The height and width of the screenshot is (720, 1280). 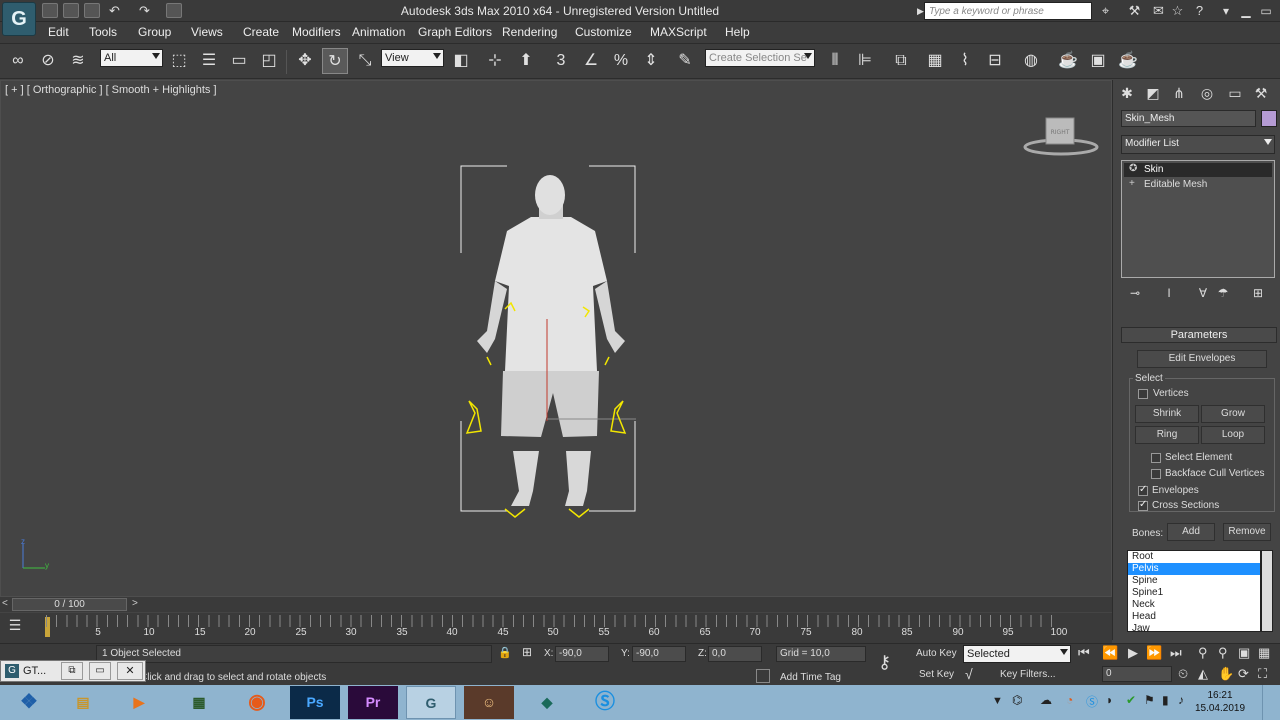 What do you see at coordinates (1247, 532) in the screenshot?
I see `remove-bone-button: Remove` at bounding box center [1247, 532].